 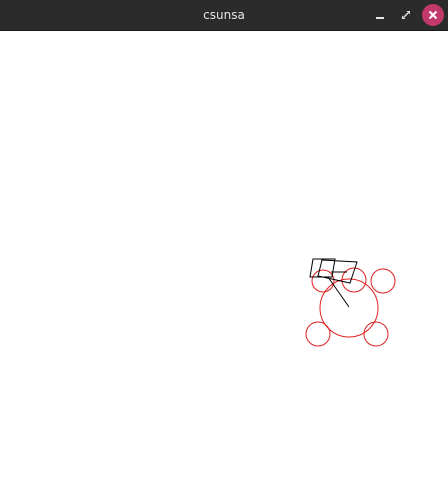 I want to click on minimize-icon, so click(x=380, y=18).